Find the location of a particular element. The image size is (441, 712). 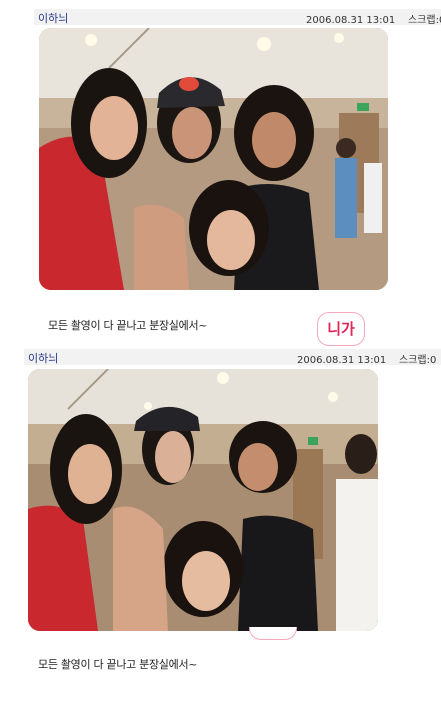

author-name: 이하늬 is located at coordinates (43, 358).